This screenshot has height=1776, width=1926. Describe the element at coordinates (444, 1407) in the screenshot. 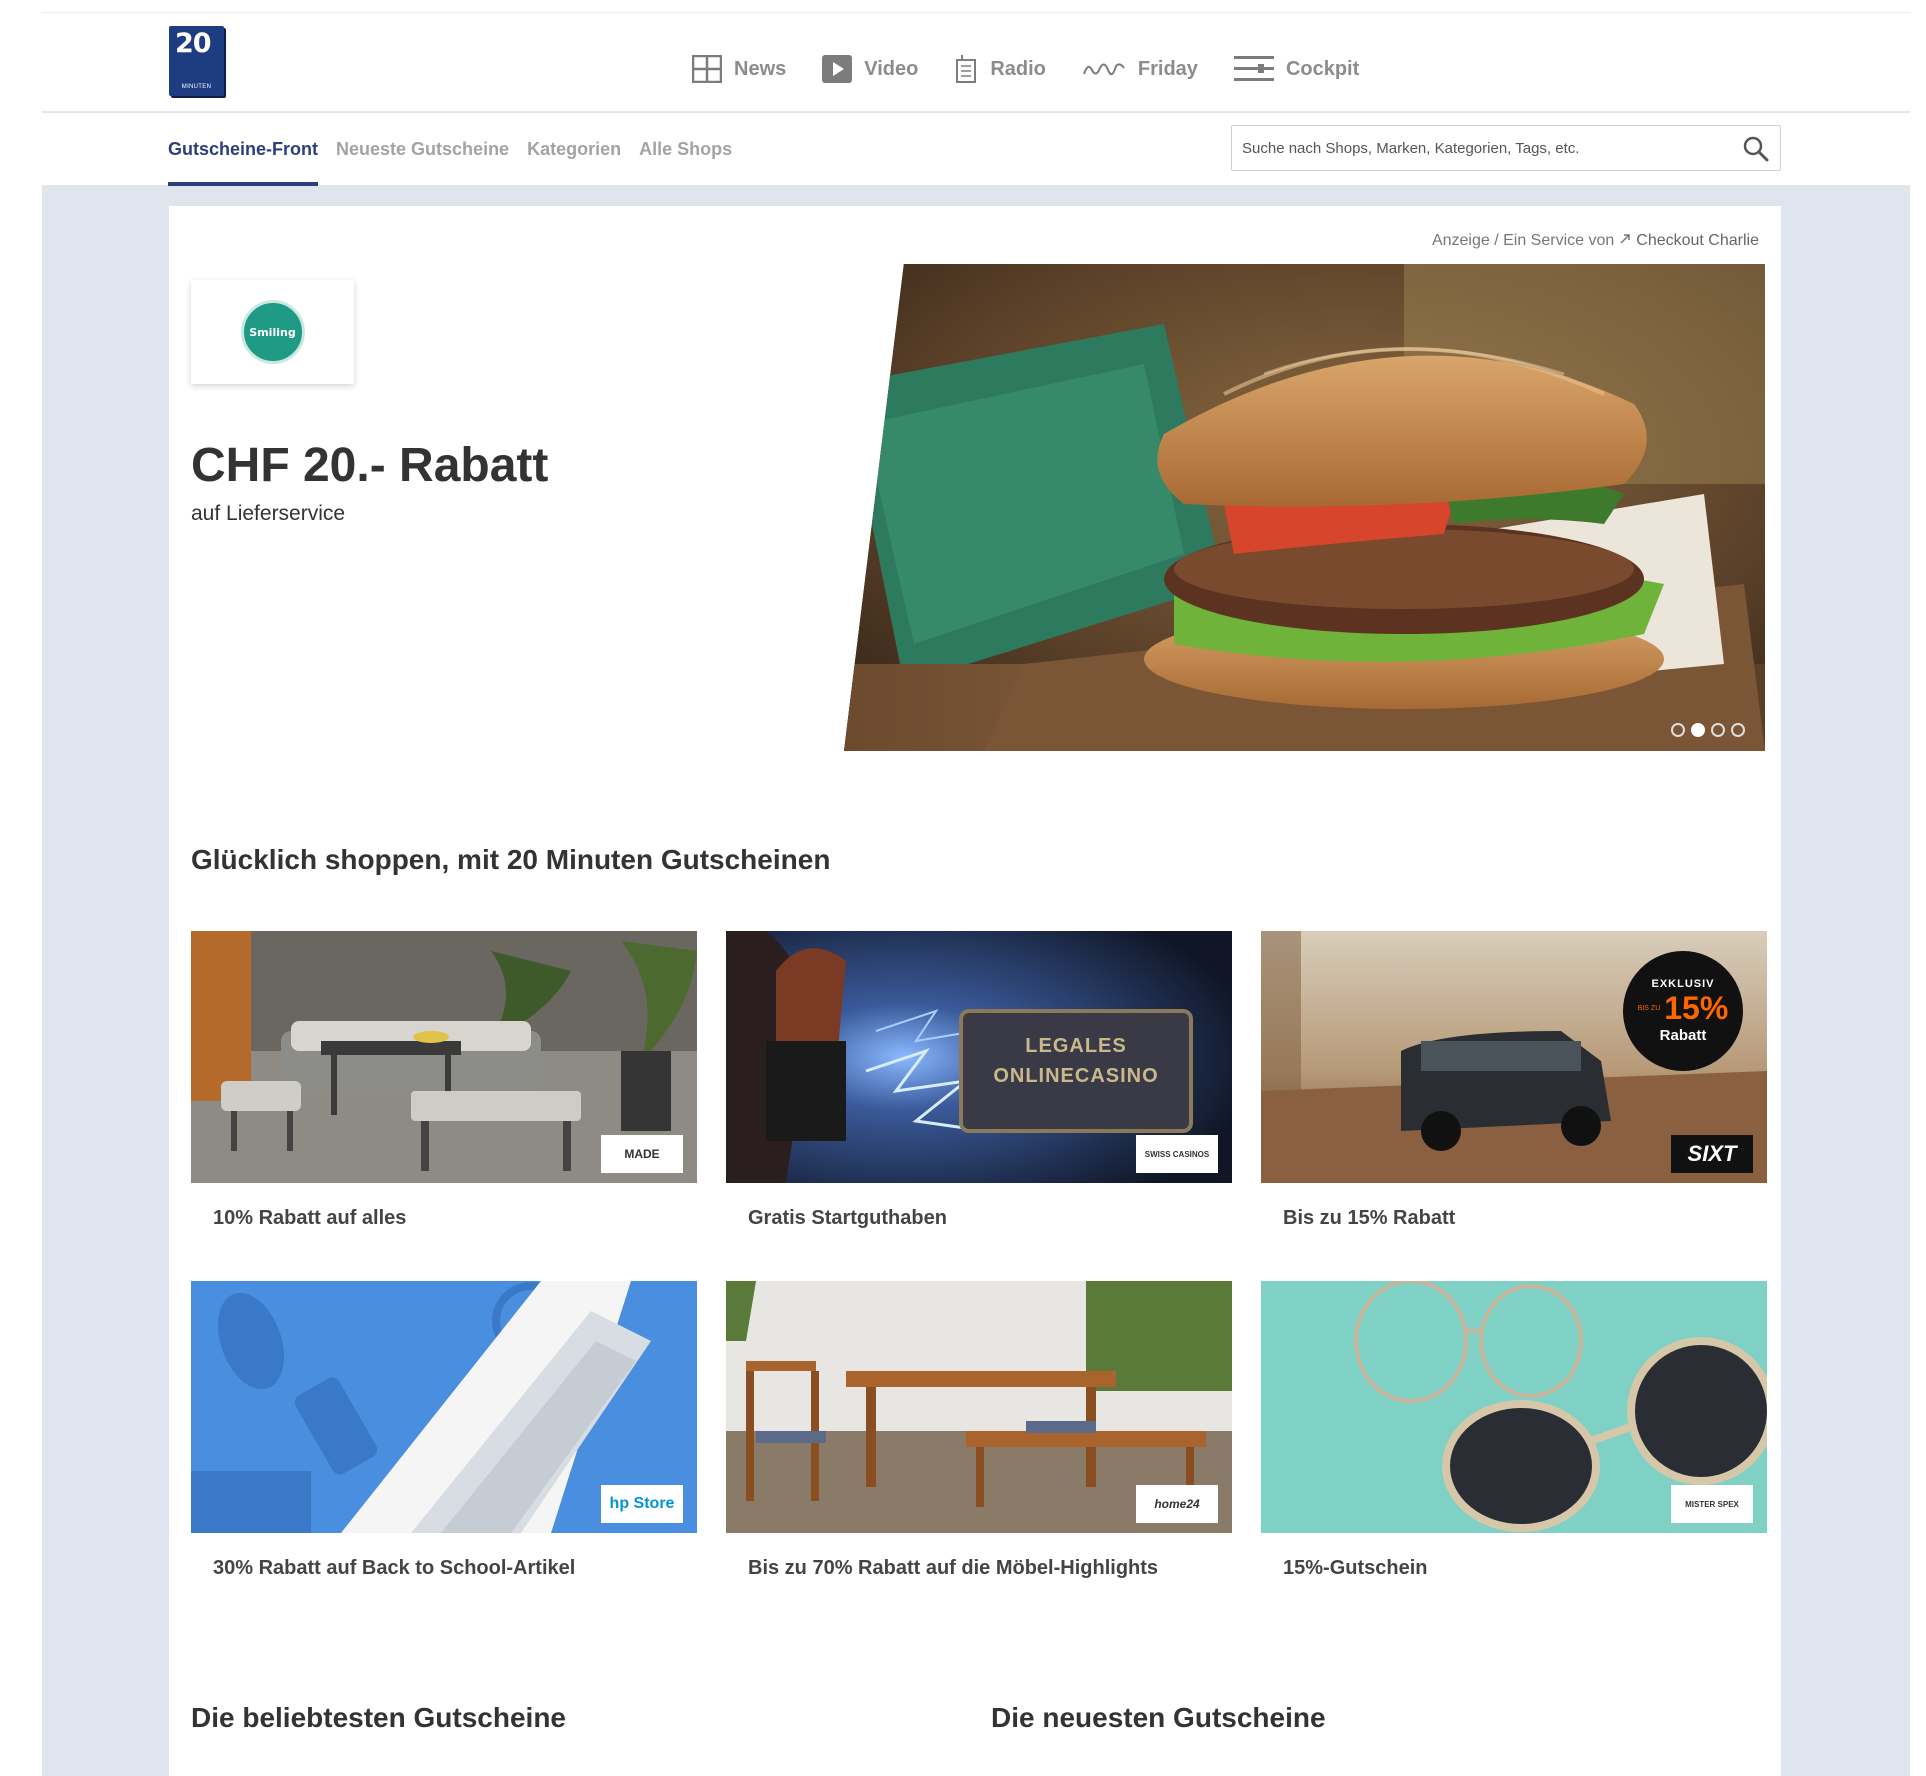

I see `tile-image: hp Store` at that location.